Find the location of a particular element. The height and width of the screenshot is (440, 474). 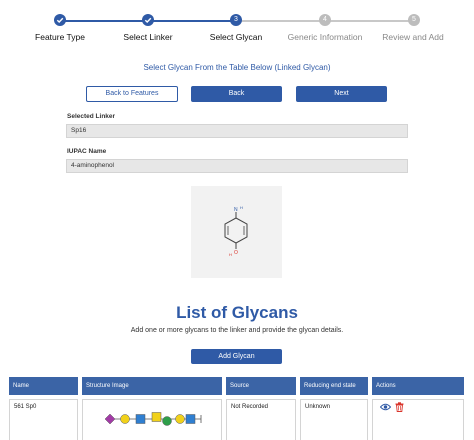

linker-structure-image: N H O H is located at coordinates (236, 232).